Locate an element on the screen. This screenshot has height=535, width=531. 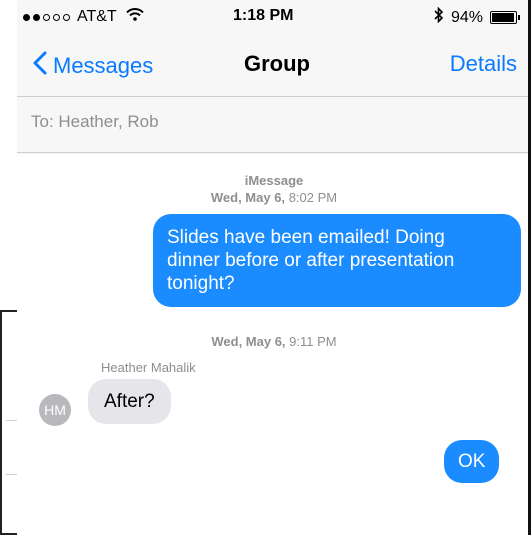
status-bar: AT&T 1:18 PM 94% is located at coordinates (274, 17).